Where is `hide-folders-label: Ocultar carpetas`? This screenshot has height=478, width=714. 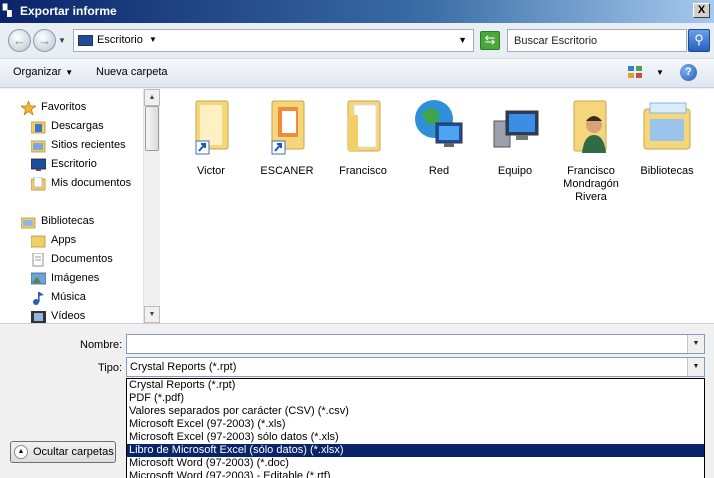 hide-folders-label: Ocultar carpetas is located at coordinates (73, 452).